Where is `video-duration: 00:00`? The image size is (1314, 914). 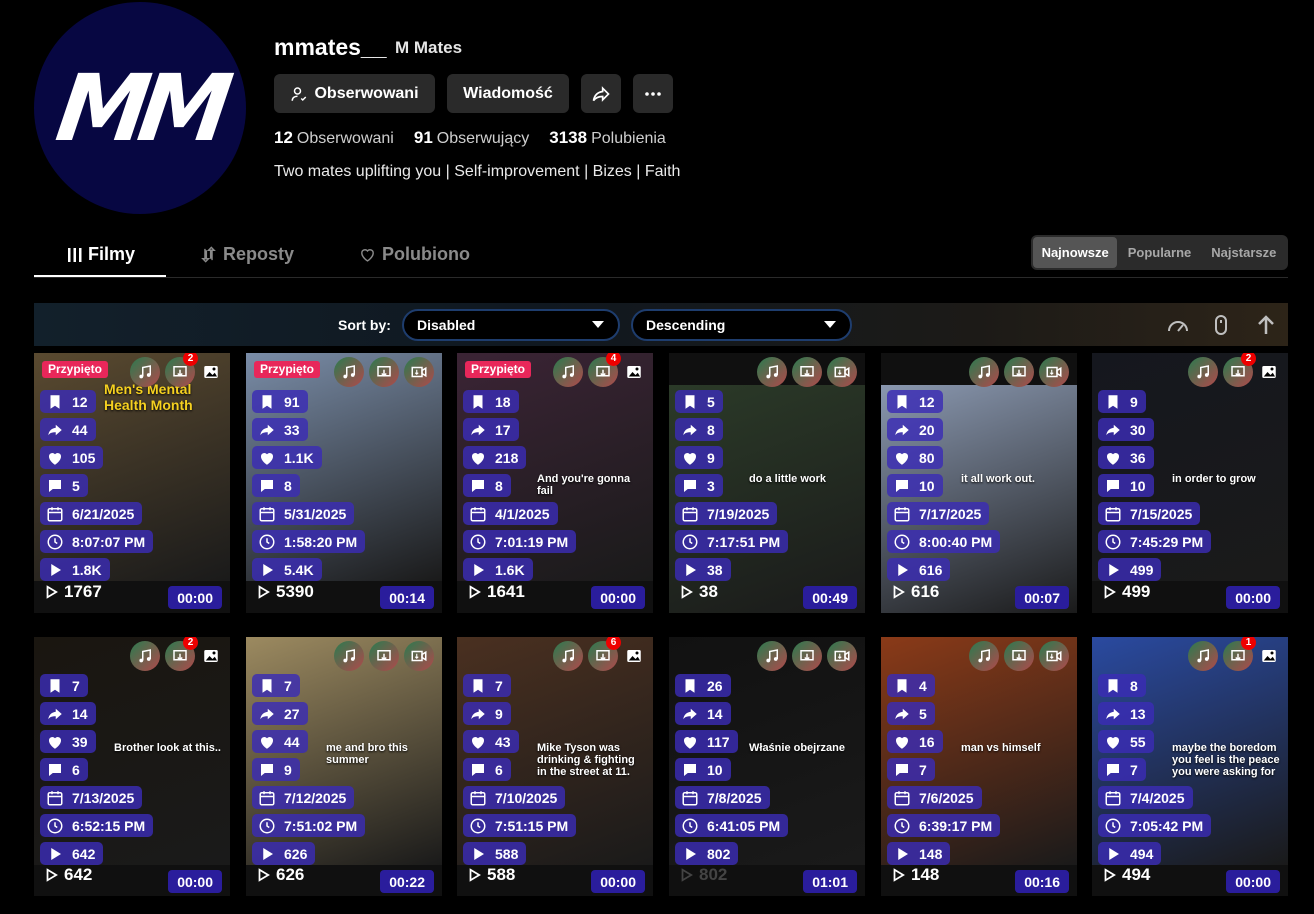 video-duration: 00:00 is located at coordinates (195, 881).